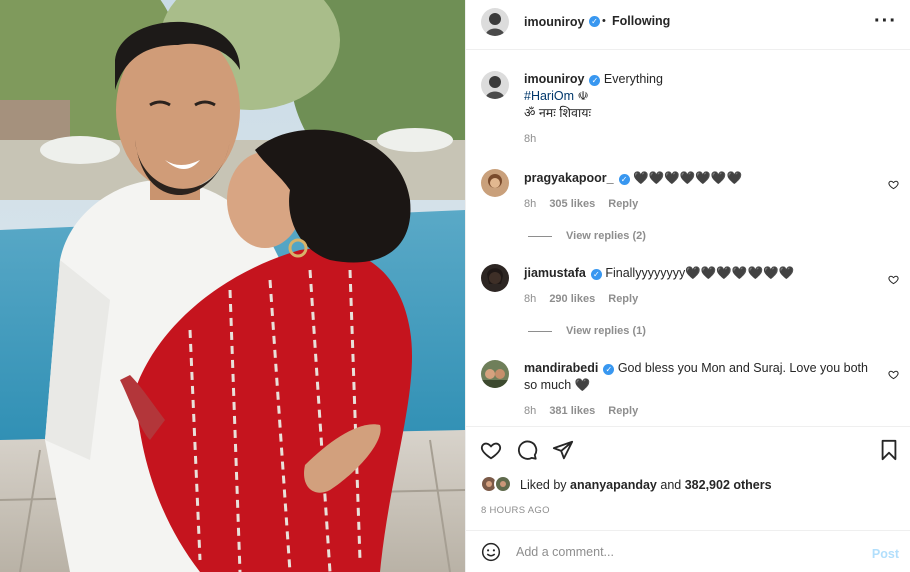  What do you see at coordinates (572, 299) in the screenshot?
I see `comment-likes: 290 likes` at bounding box center [572, 299].